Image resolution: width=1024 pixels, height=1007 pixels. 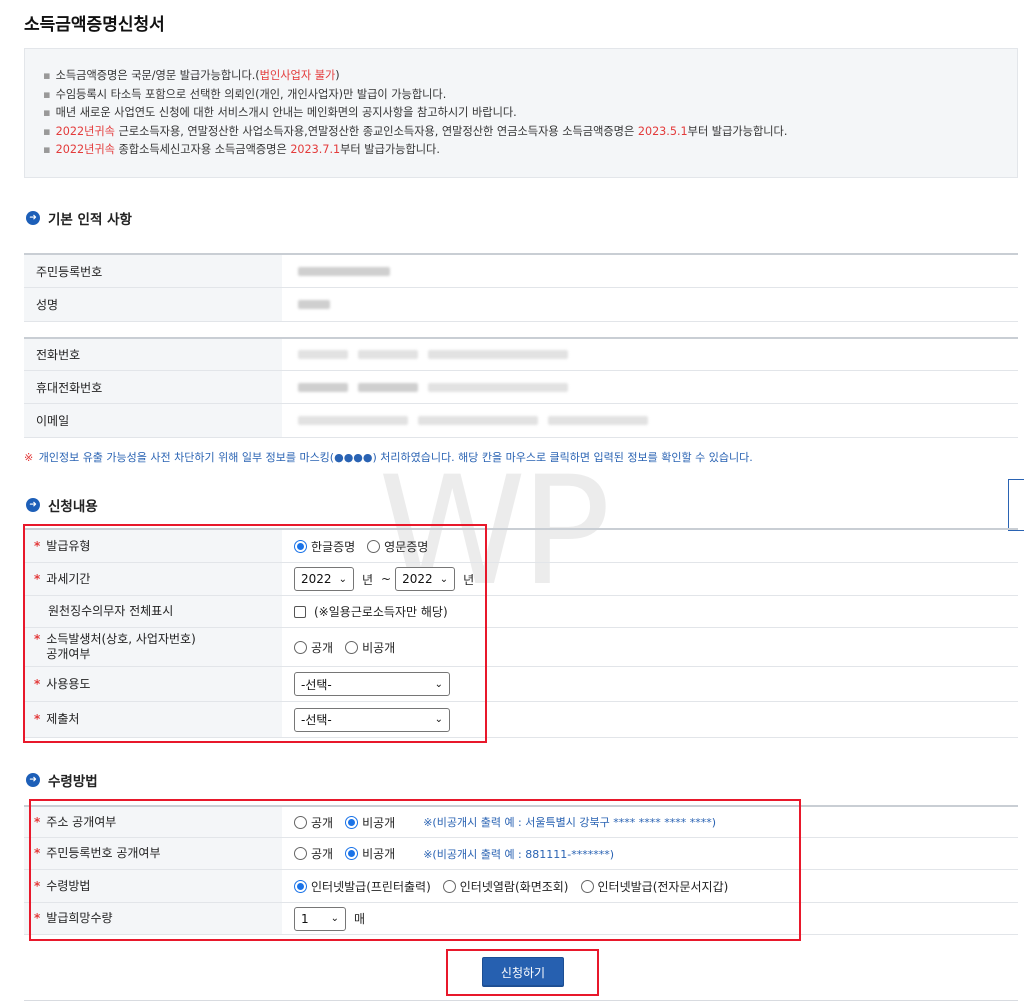 What do you see at coordinates (300, 611) in the screenshot?
I see `withholding-checkbox` at bounding box center [300, 611].